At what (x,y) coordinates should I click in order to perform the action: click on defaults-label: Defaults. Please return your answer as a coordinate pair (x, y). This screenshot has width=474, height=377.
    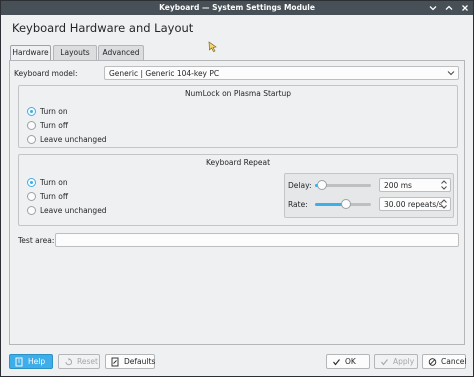
    Looking at the image, I should click on (140, 361).